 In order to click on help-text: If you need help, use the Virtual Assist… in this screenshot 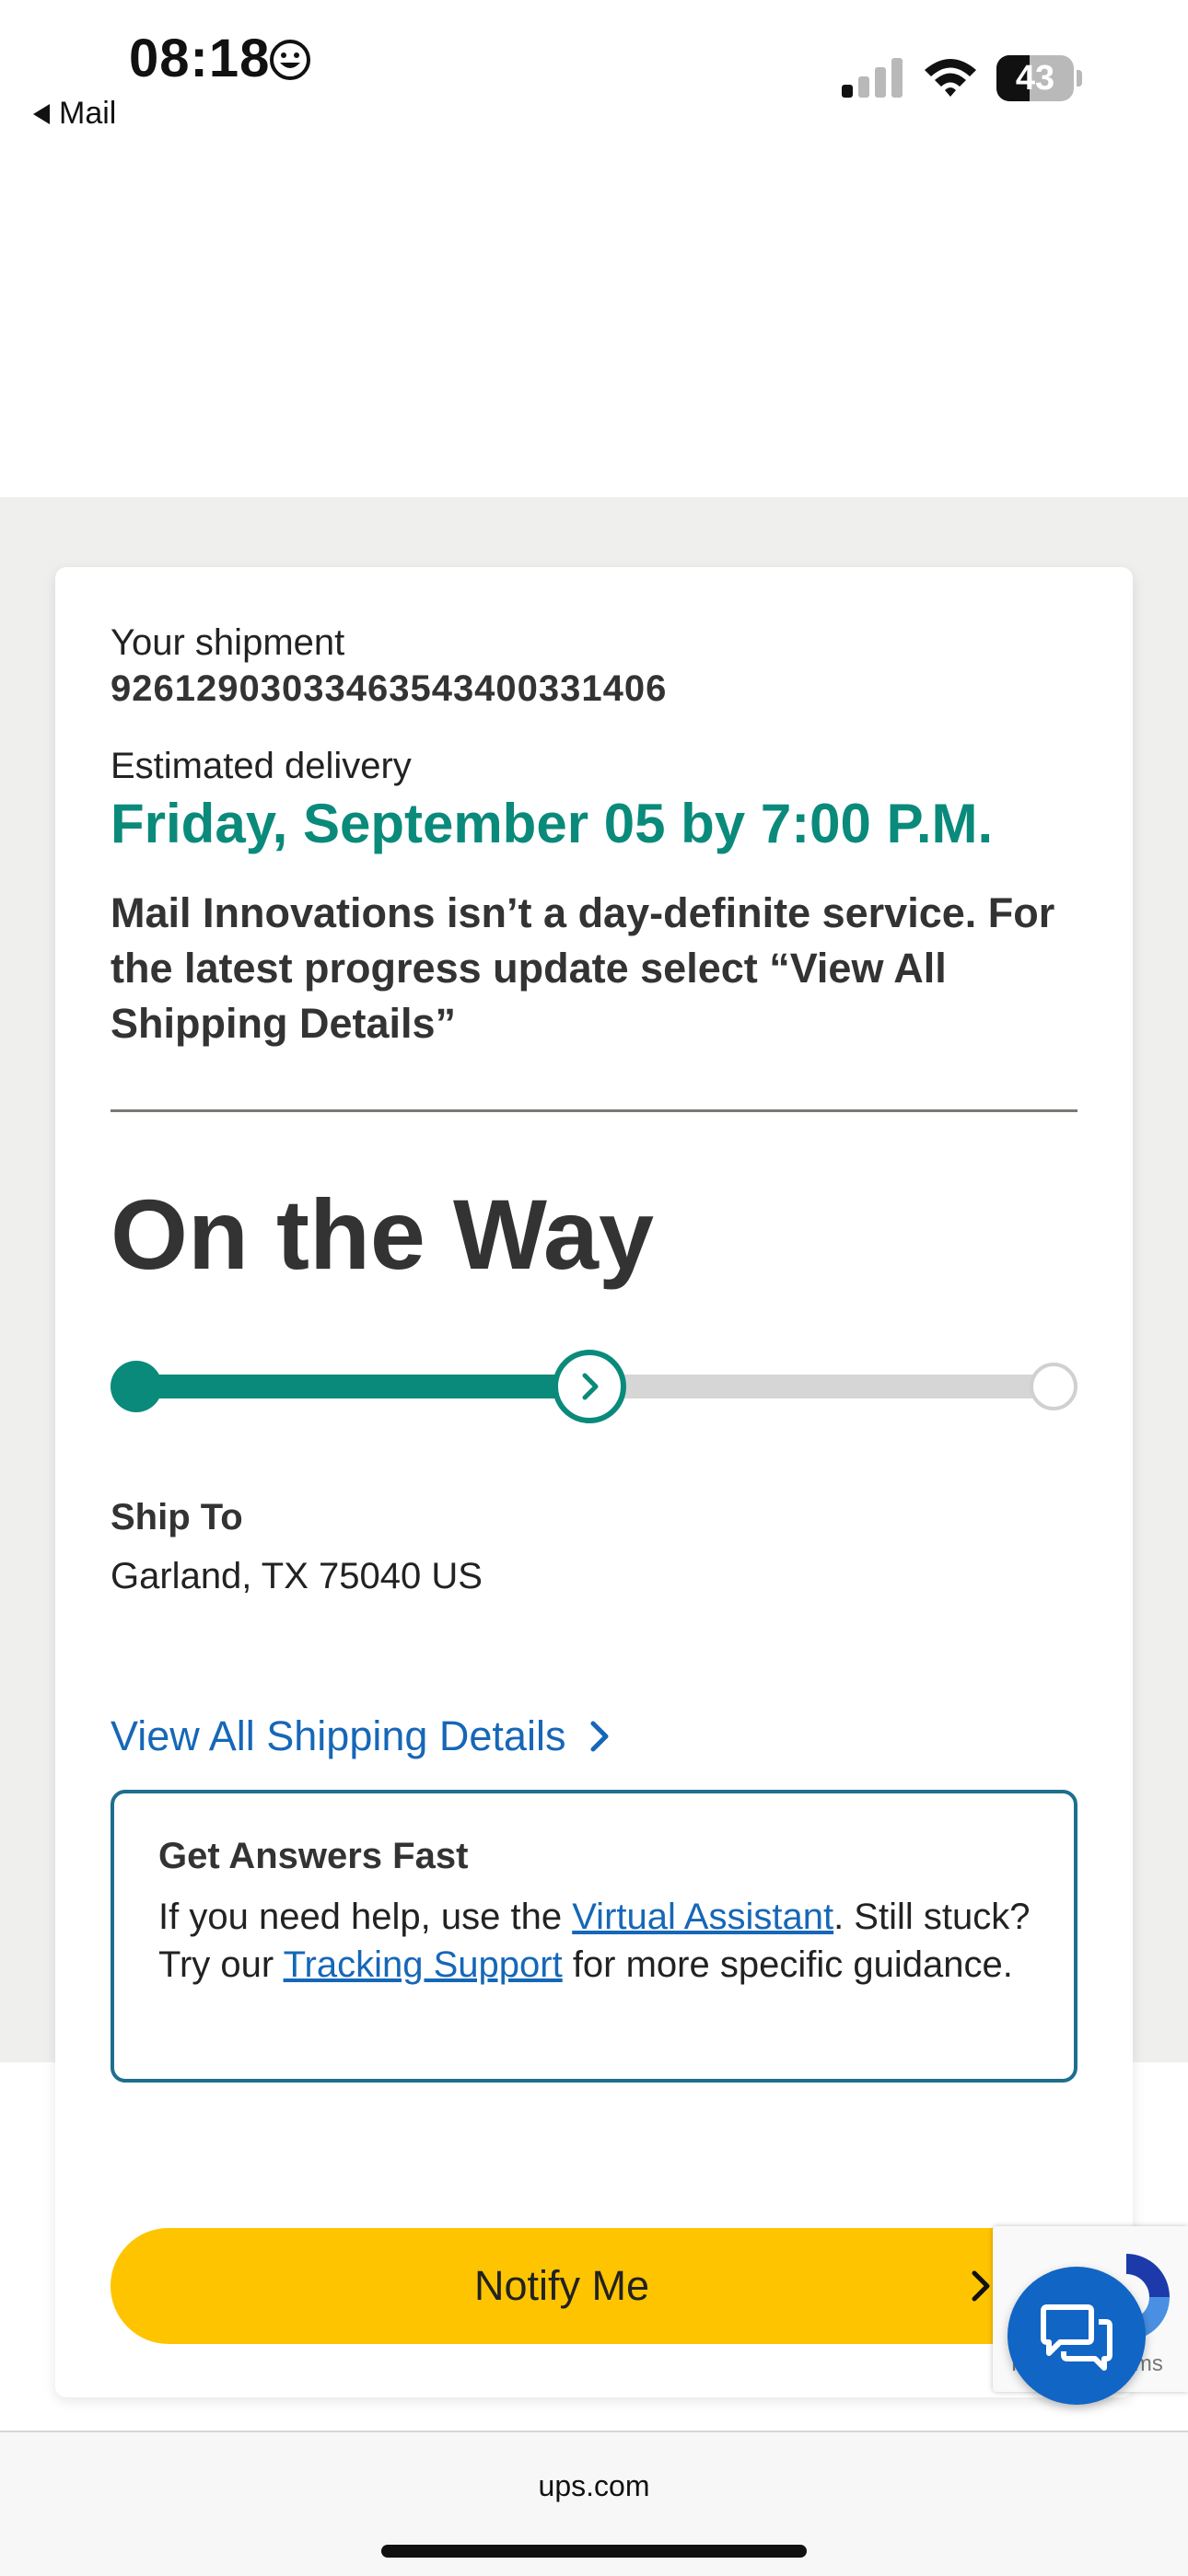, I will do `click(600, 1941)`.